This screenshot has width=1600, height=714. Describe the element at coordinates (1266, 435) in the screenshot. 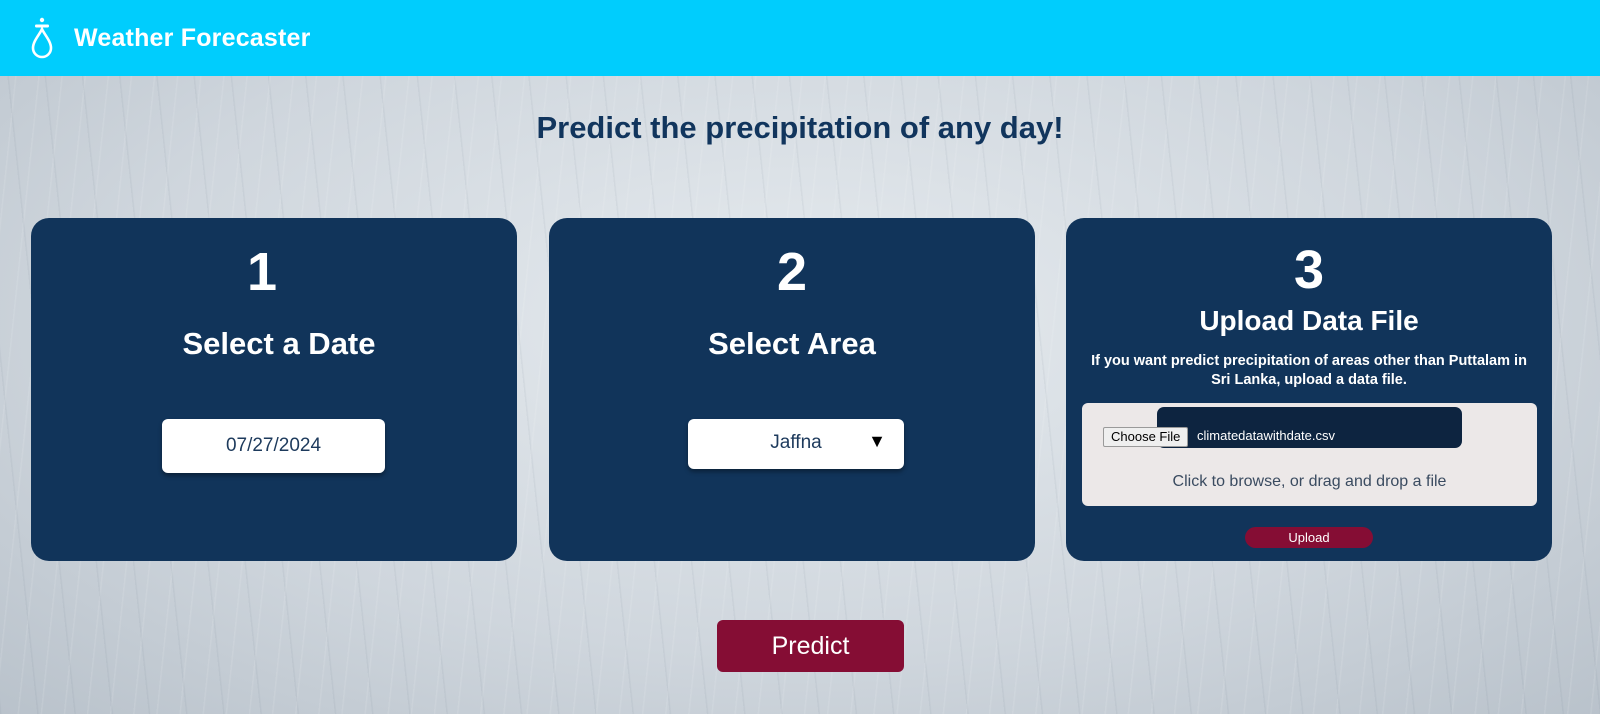

I see `selected-file-name: climatedatawithdate.csv` at that location.